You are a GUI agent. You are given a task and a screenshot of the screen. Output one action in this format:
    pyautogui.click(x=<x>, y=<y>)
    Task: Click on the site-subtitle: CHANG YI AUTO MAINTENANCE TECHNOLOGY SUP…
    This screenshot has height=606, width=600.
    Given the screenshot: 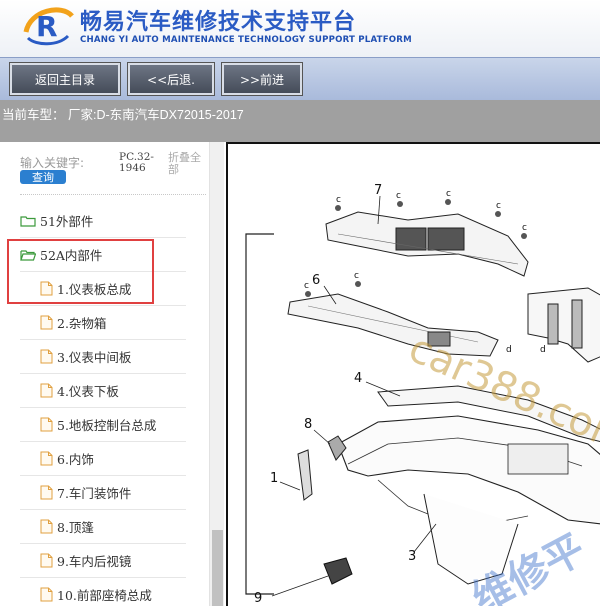 What is the action you would take?
    pyautogui.click(x=246, y=40)
    